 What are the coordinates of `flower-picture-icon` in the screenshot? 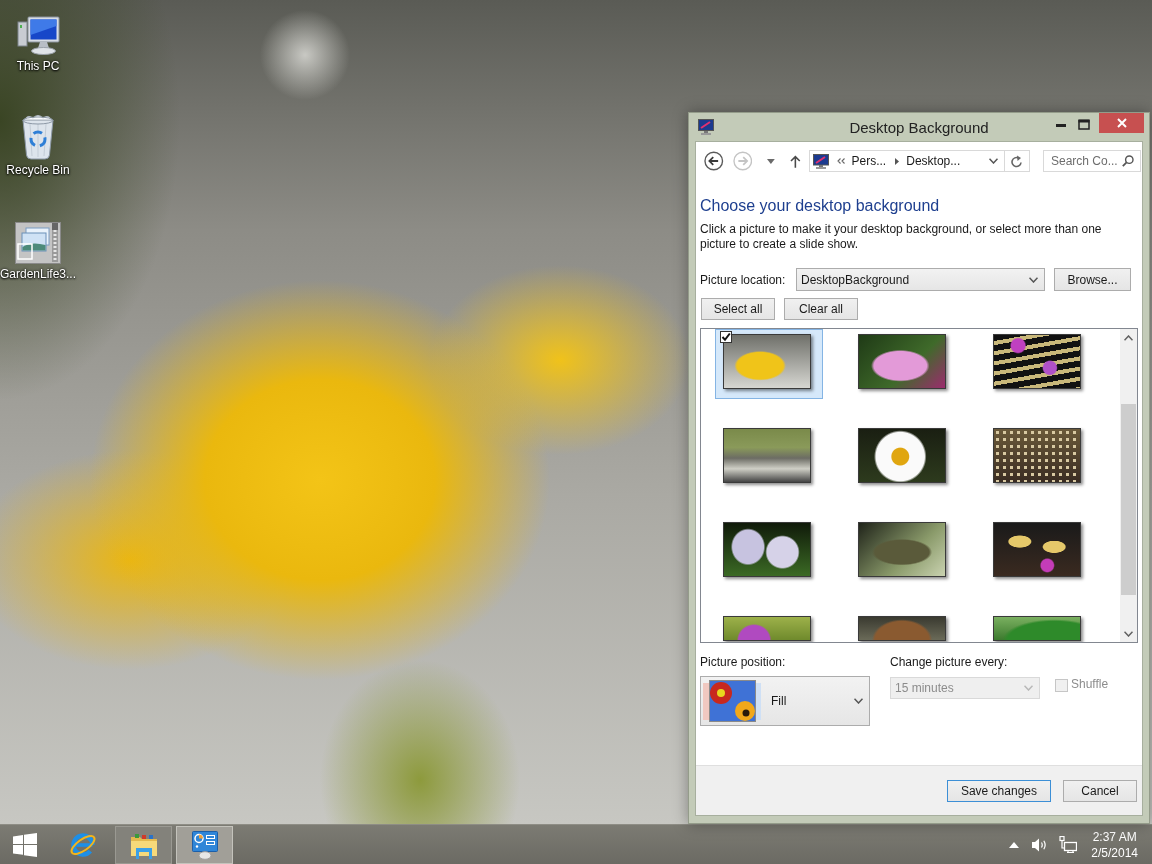 It's located at (732, 701).